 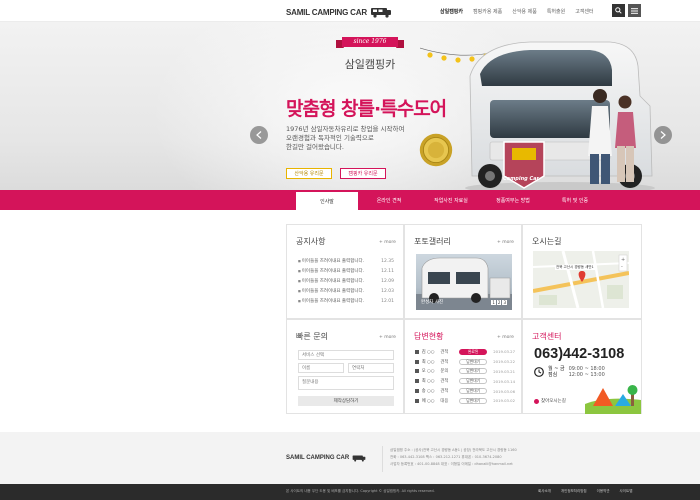 I want to click on footer-link: 회사소개, so click(x=544, y=491).